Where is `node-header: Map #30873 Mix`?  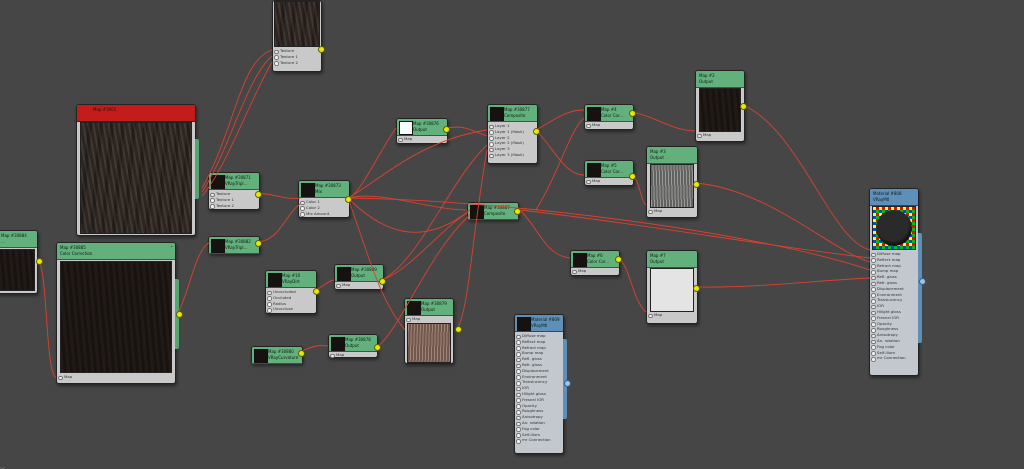
node-header: Map #30873 Mix is located at coordinates (324, 189).